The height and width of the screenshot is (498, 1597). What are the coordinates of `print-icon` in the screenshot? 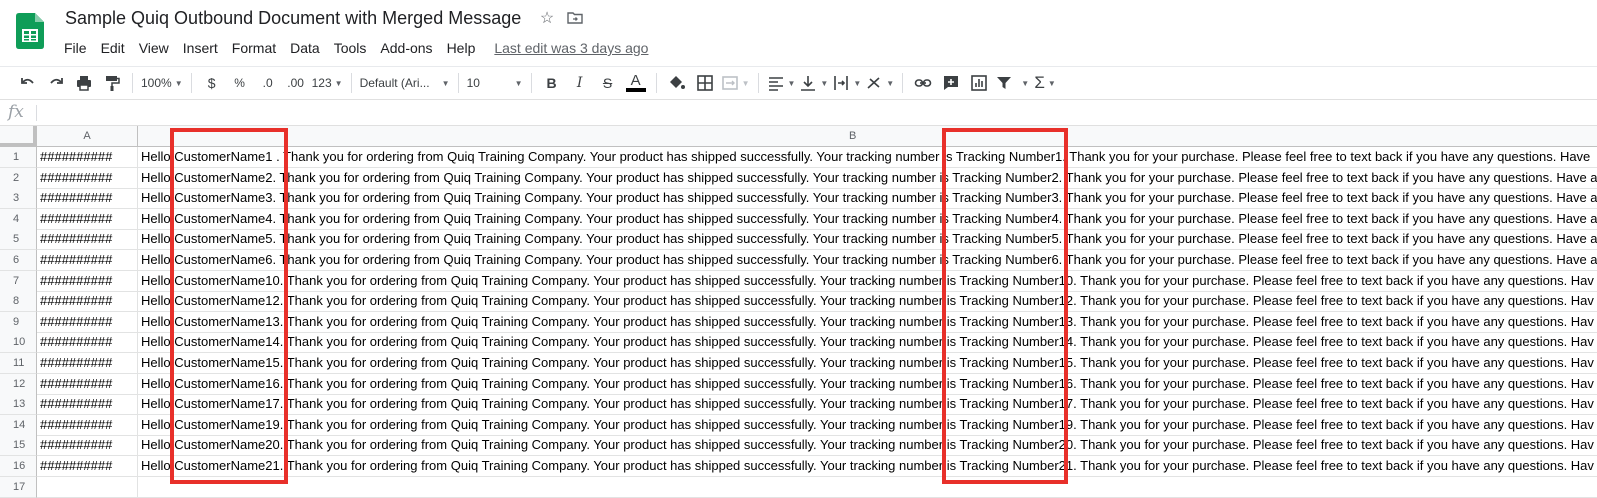 It's located at (84, 83).